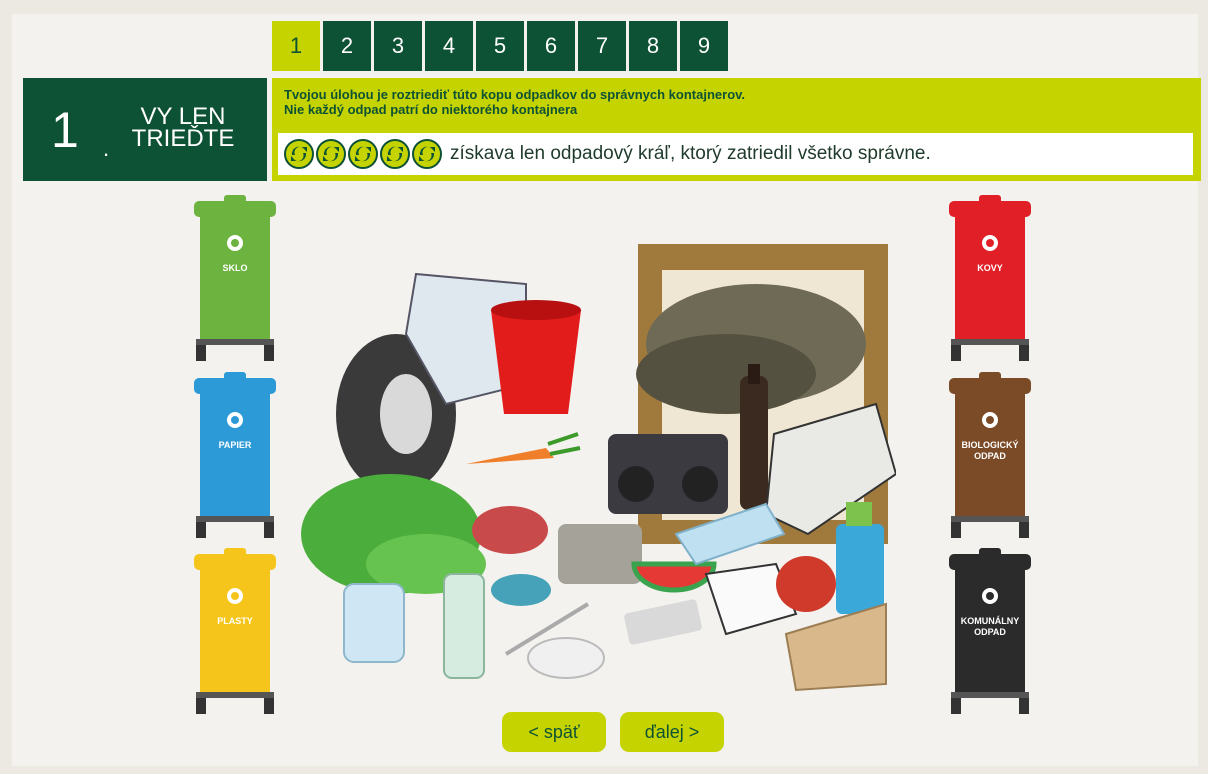  I want to click on tab-step-4: 4, so click(449, 46).